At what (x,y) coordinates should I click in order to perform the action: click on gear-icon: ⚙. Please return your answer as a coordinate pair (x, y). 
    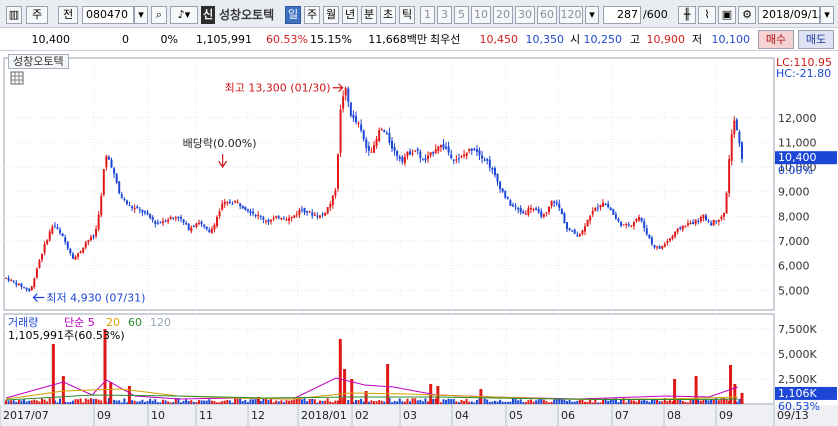
    Looking at the image, I should click on (747, 15).